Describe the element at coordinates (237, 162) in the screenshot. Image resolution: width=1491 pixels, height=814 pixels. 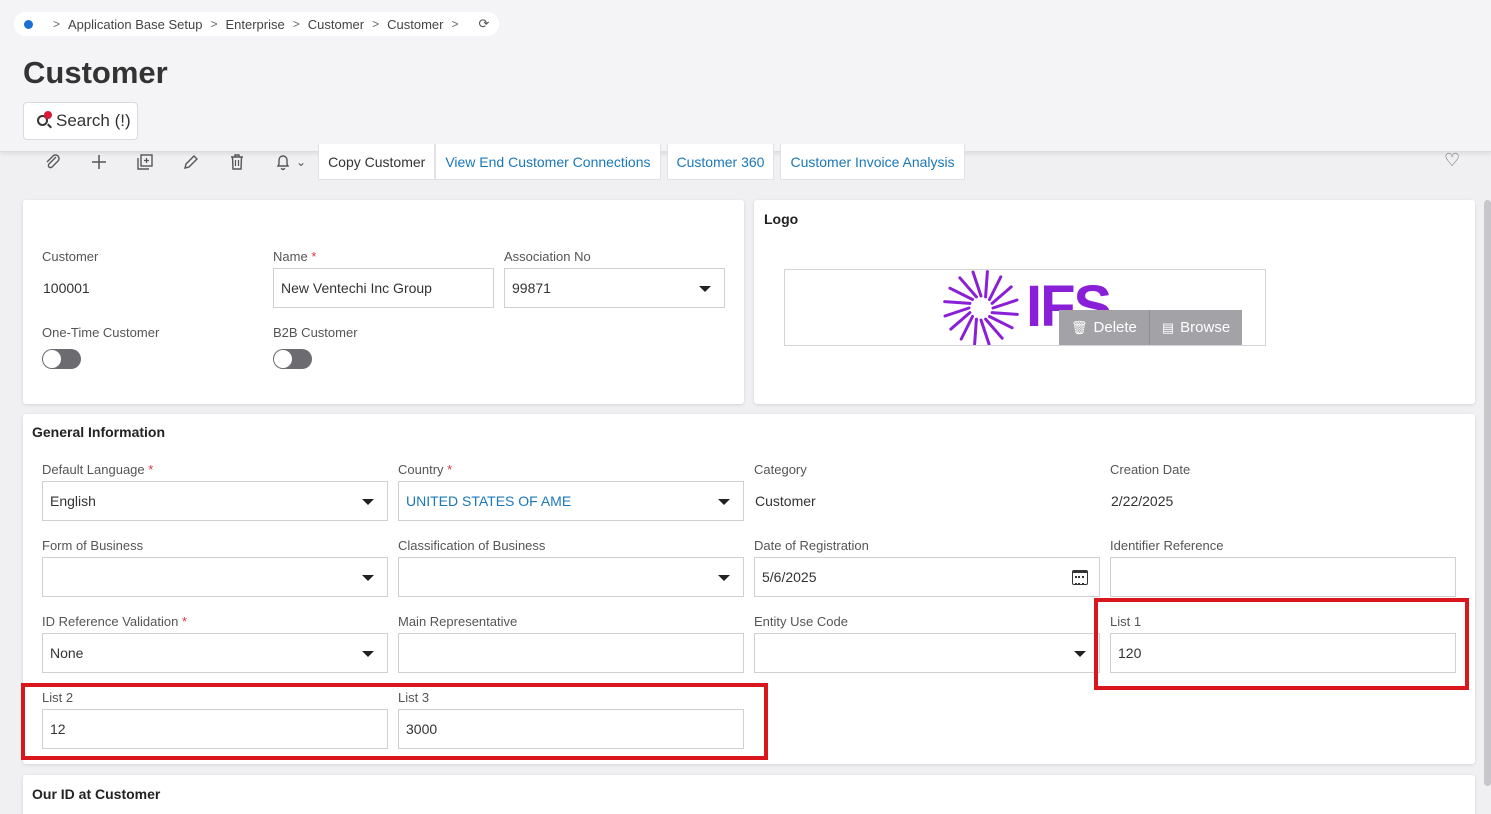
I see `trash-icon` at that location.